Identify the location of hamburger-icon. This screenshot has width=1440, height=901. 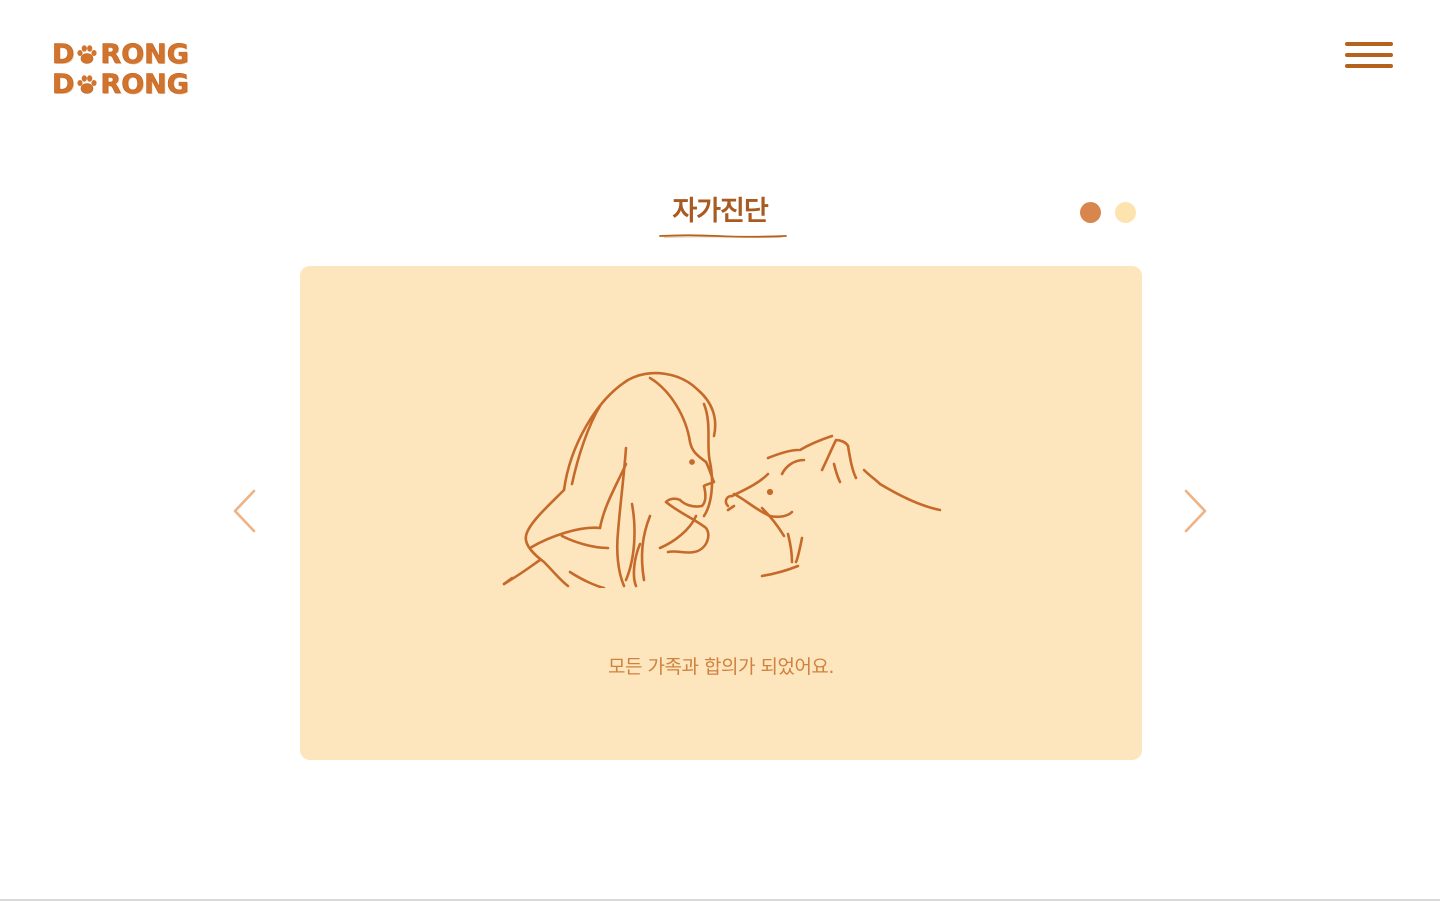
(1369, 56).